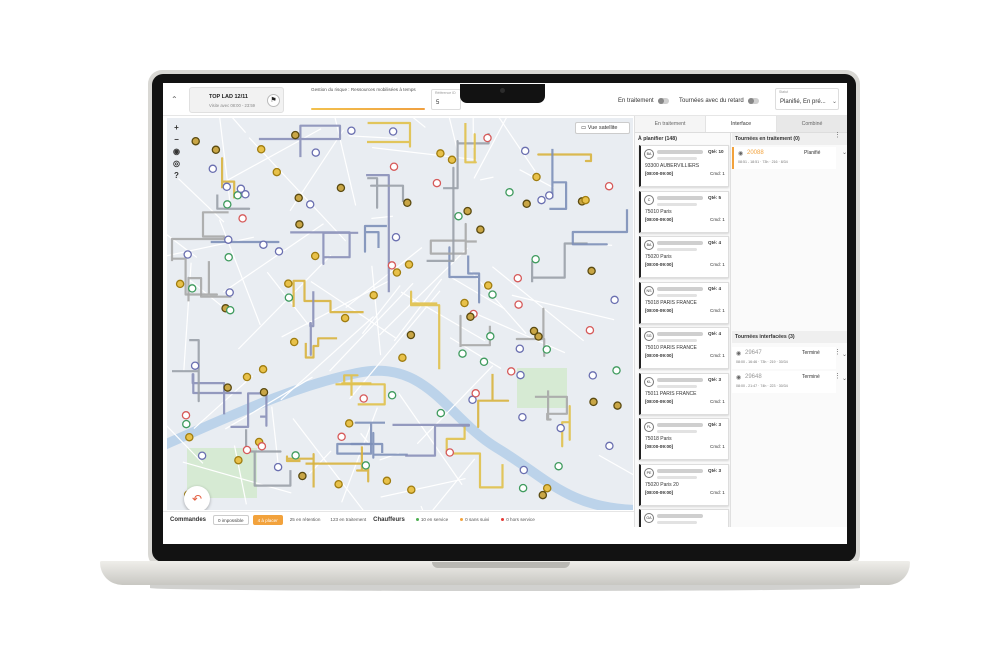  I want to click on flag-icon: ⚑, so click(273, 100).